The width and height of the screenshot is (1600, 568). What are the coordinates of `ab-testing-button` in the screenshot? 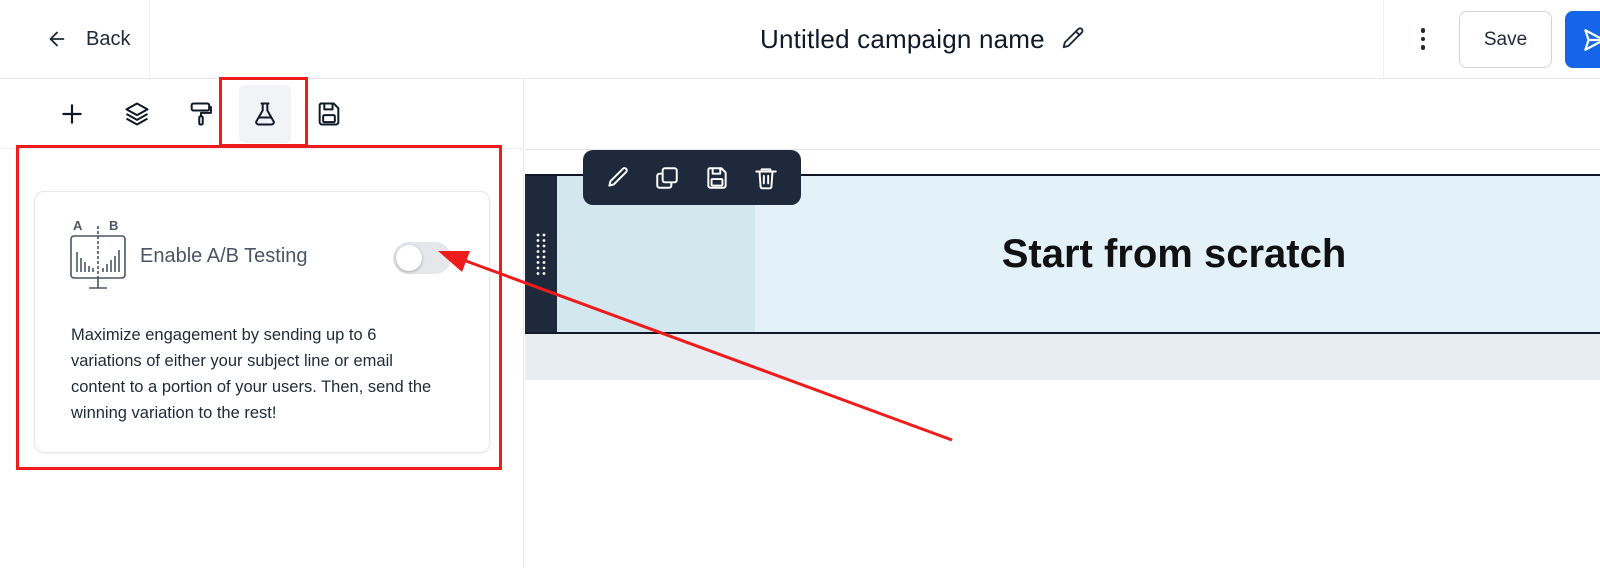 It's located at (265, 114).